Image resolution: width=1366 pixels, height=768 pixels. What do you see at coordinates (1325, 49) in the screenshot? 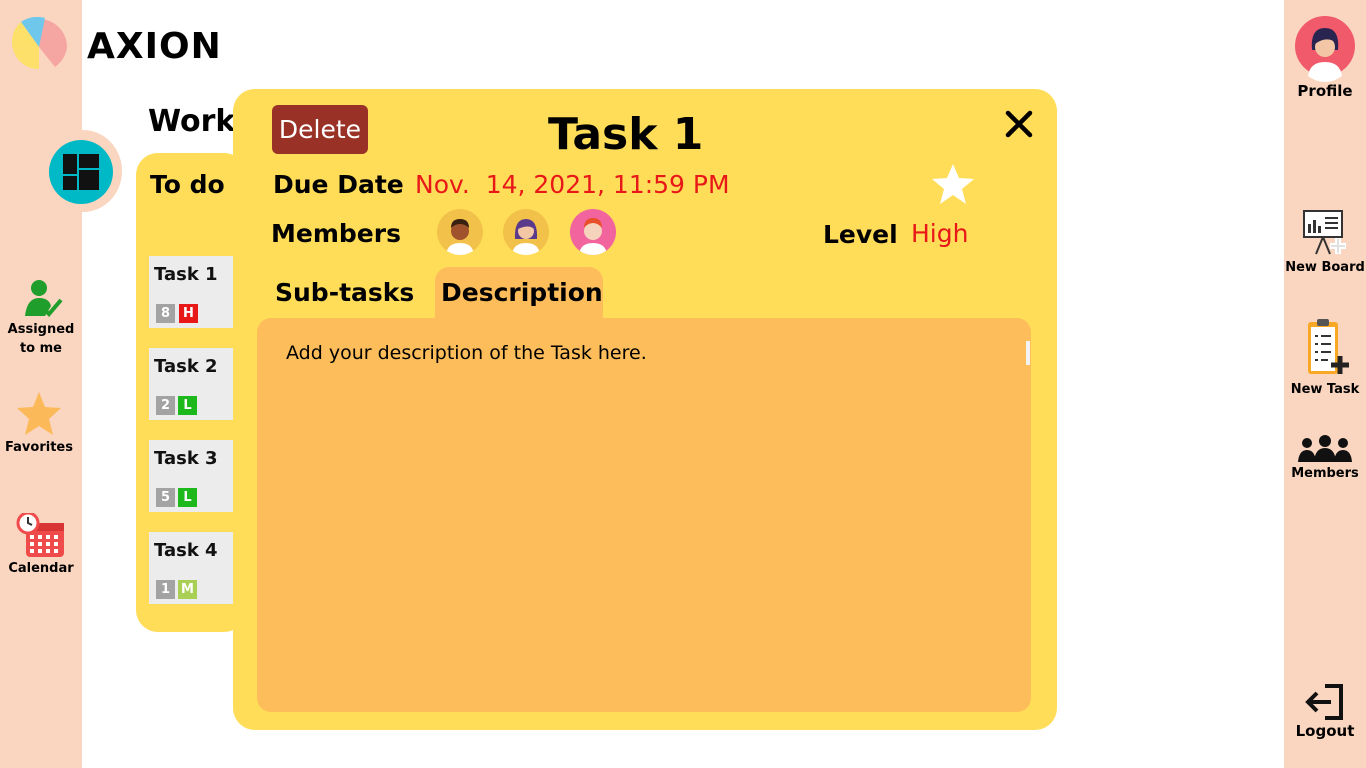
I see `profile-avatar-icon` at bounding box center [1325, 49].